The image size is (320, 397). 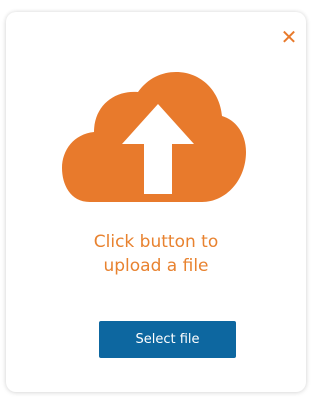 I want to click on select-file-button: Select file, so click(x=167, y=339).